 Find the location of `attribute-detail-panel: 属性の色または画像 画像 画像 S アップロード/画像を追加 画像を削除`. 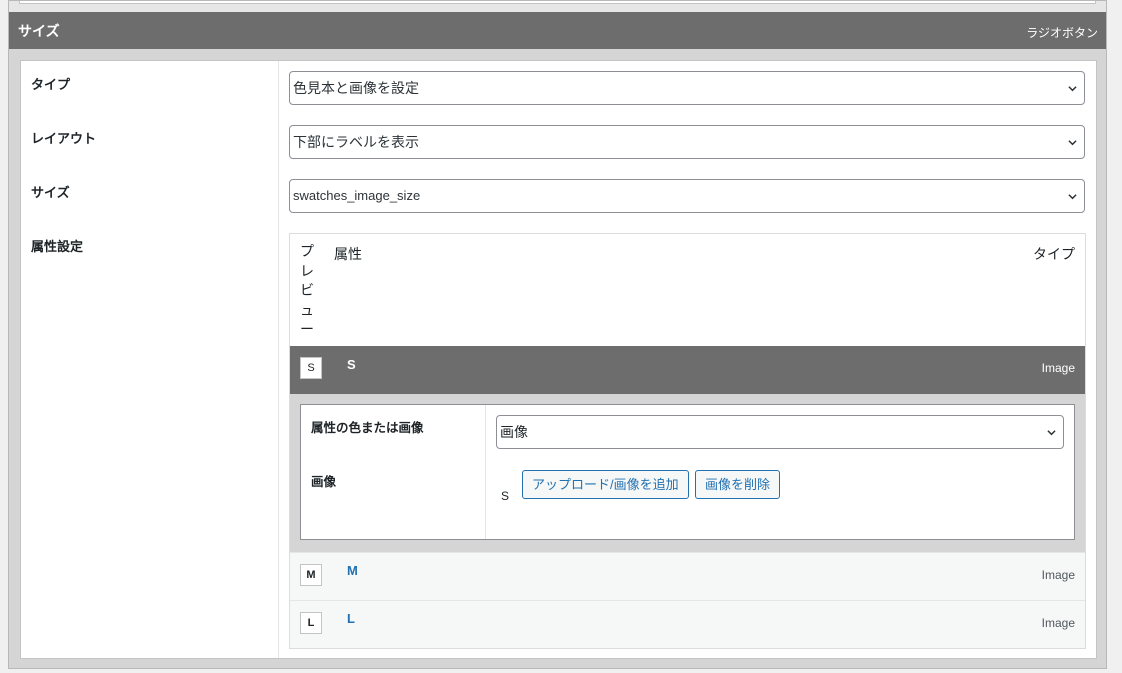

attribute-detail-panel: 属性の色または画像 画像 画像 S アップロード/画像を追加 画像を削除 is located at coordinates (687, 472).